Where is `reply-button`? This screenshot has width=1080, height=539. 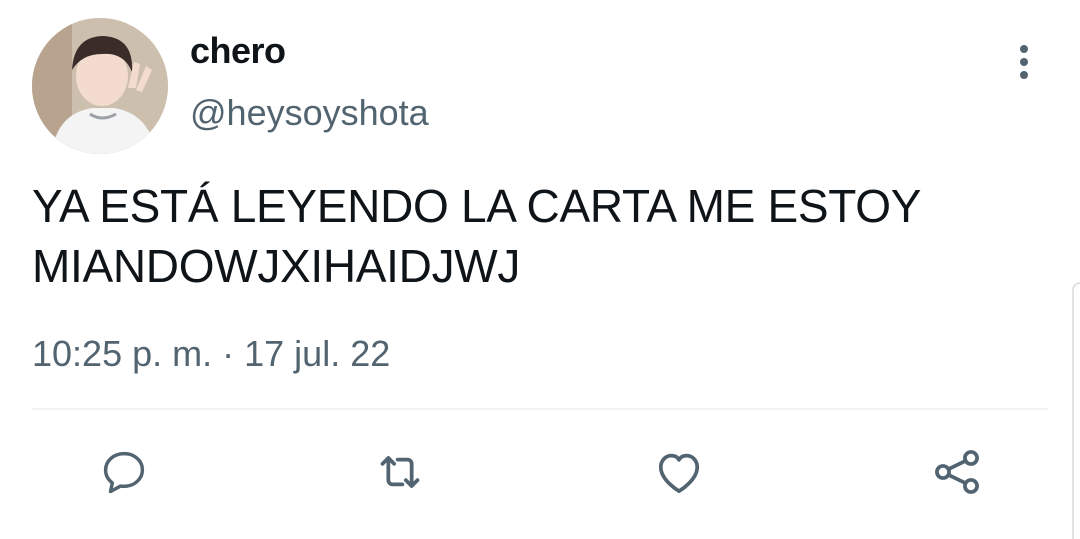
reply-button is located at coordinates (124, 472).